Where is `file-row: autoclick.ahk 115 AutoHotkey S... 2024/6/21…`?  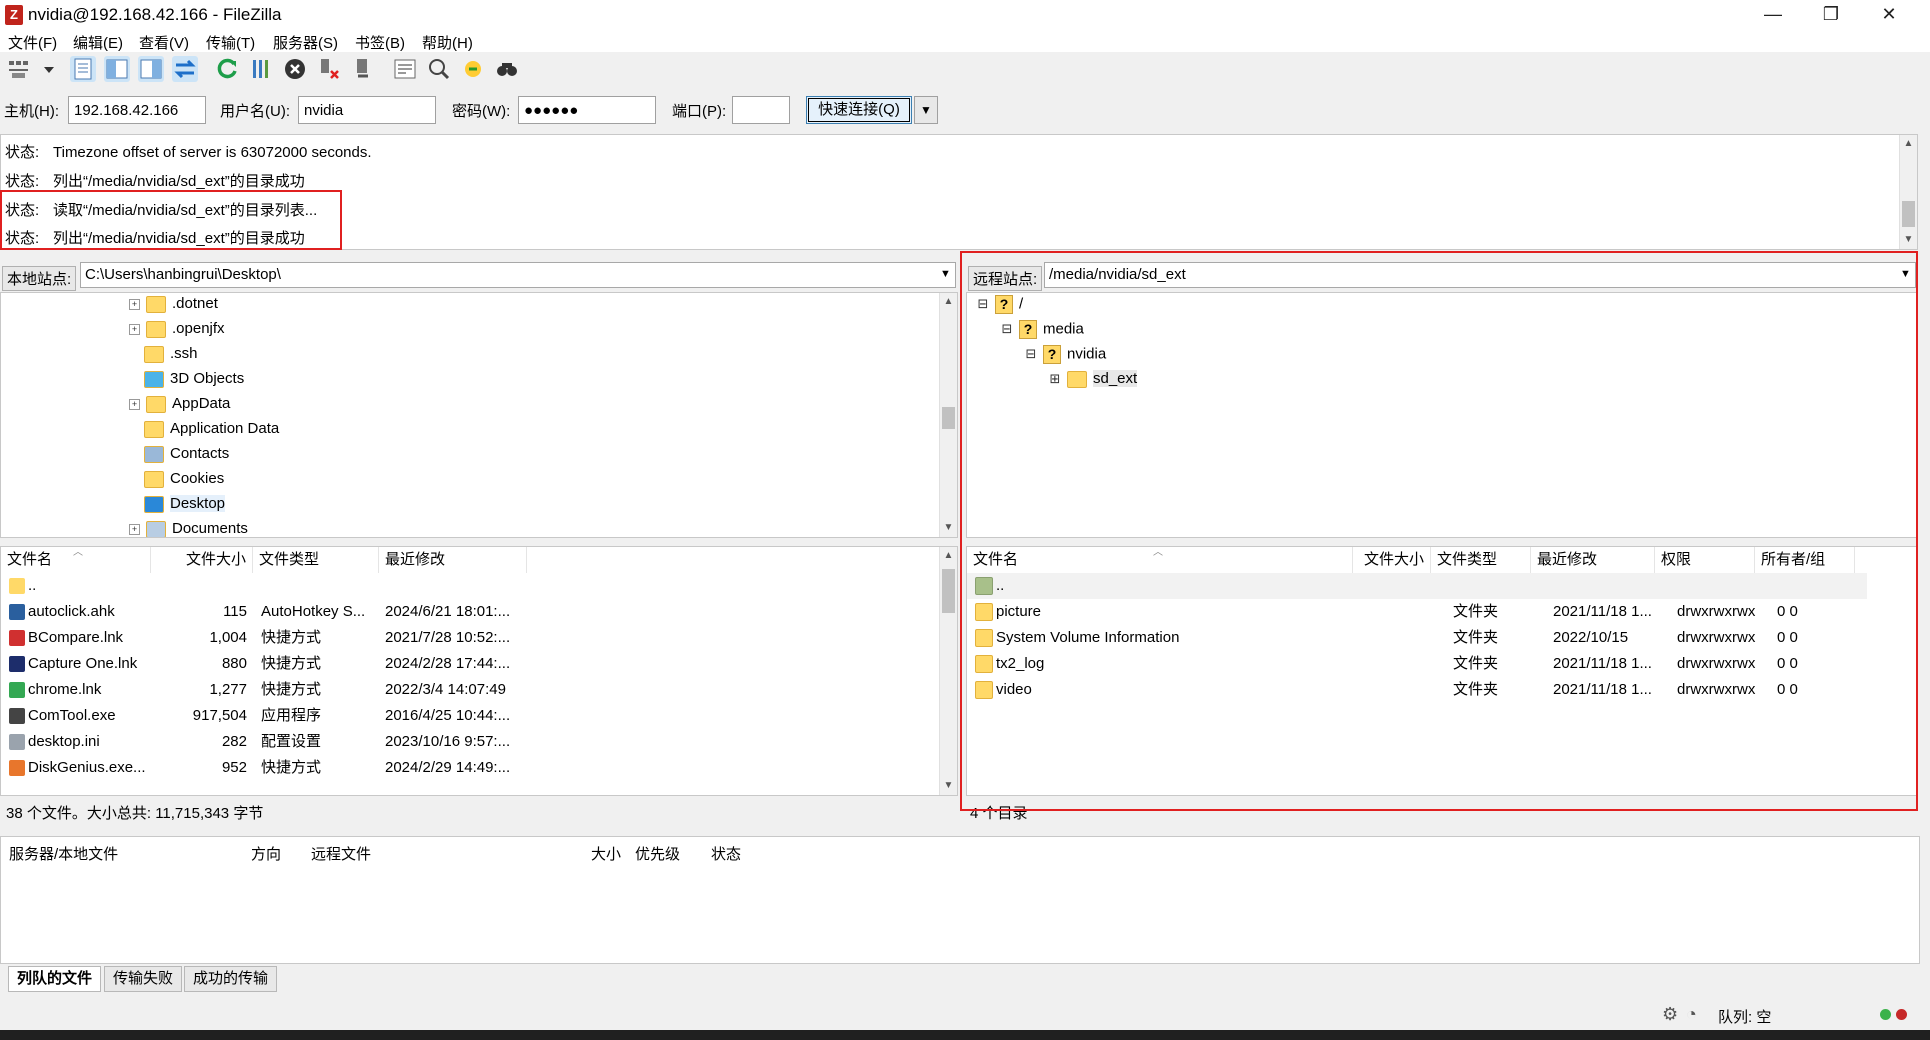
file-row: autoclick.ahk 115 AutoHotkey S... 2024/6/21… is located at coordinates (469, 612).